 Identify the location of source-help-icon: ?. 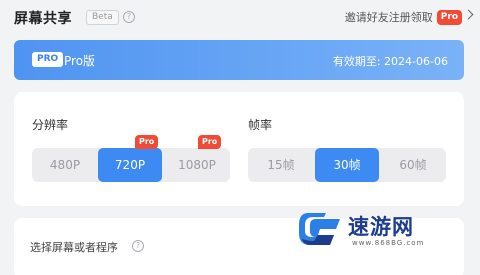
(138, 246).